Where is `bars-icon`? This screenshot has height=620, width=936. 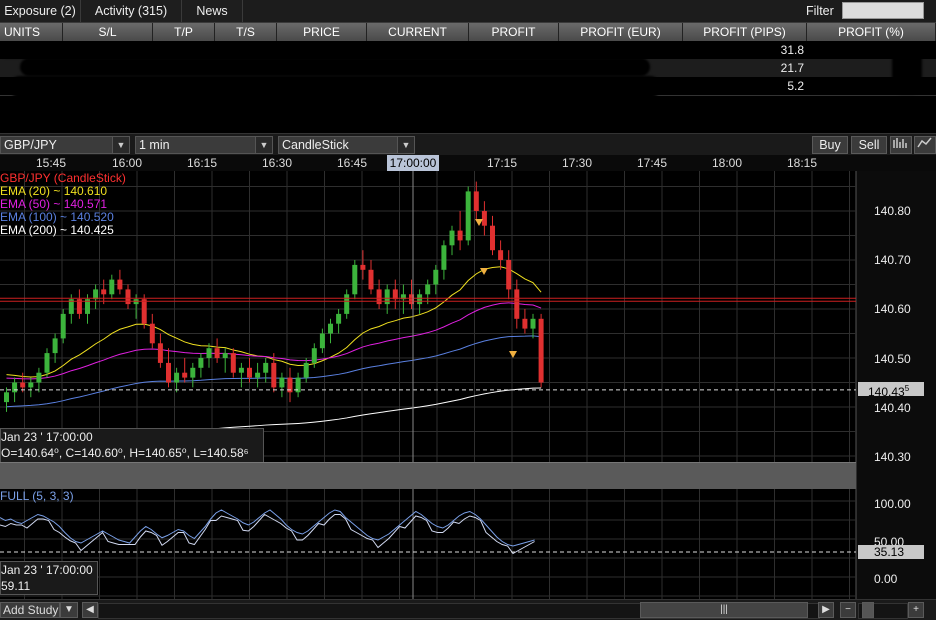
bars-icon is located at coordinates (900, 143).